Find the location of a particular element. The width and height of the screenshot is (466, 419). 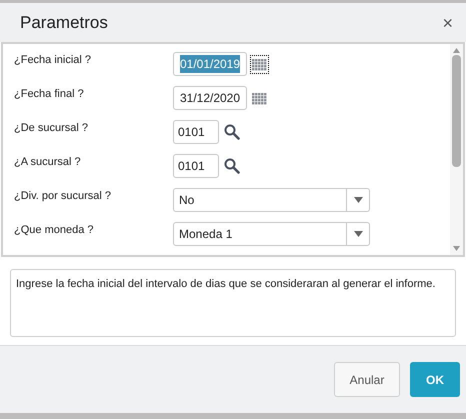

scroll-up-icon is located at coordinates (456, 50).